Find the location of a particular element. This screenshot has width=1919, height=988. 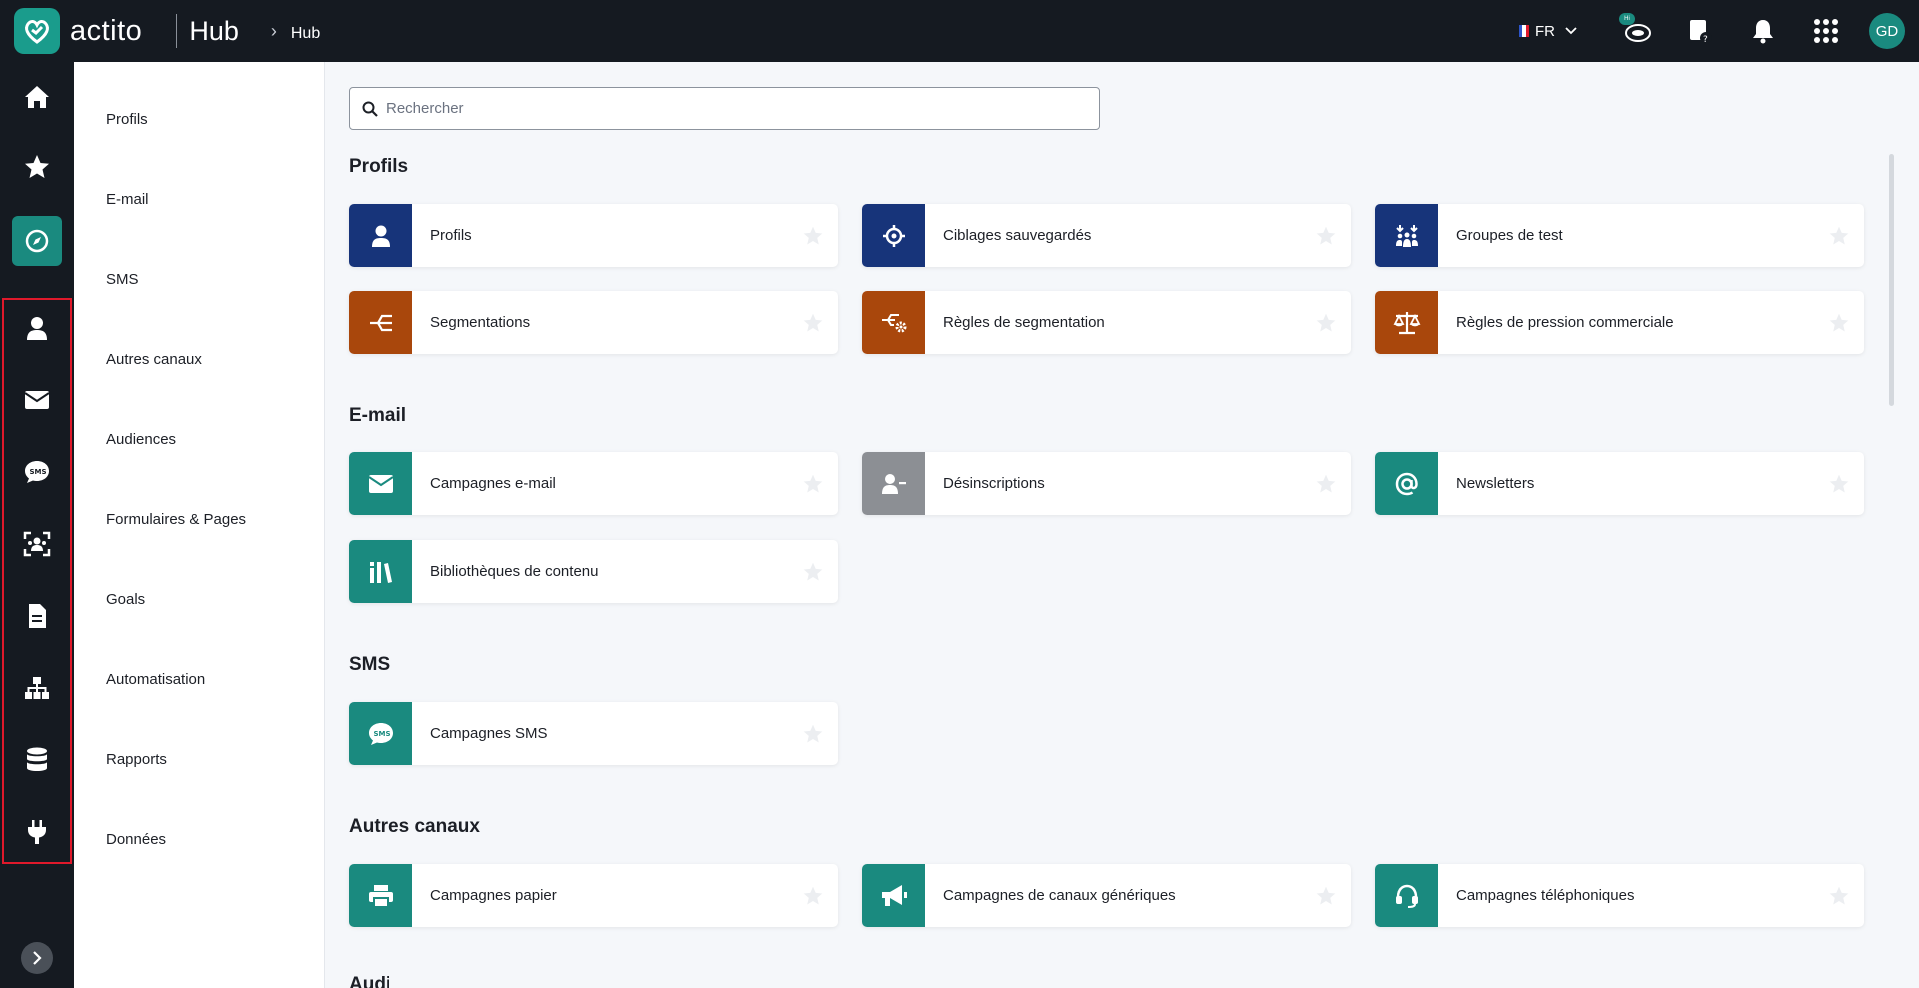

card-segmentations: Segmentations is located at coordinates (593, 322).